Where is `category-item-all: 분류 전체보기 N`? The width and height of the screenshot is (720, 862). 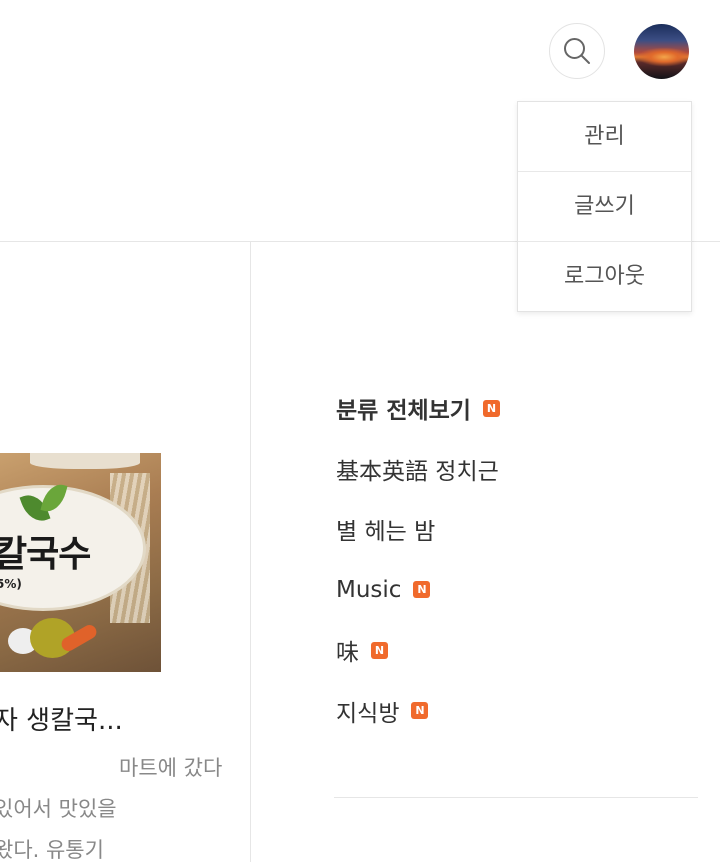
category-item-all: 분류 전체보기 N is located at coordinates (418, 408).